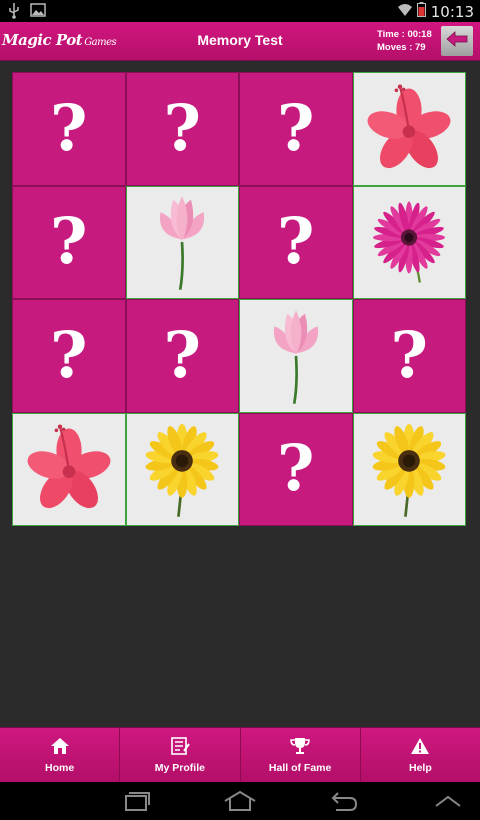  I want to click on nav-home: Home, so click(60, 755).